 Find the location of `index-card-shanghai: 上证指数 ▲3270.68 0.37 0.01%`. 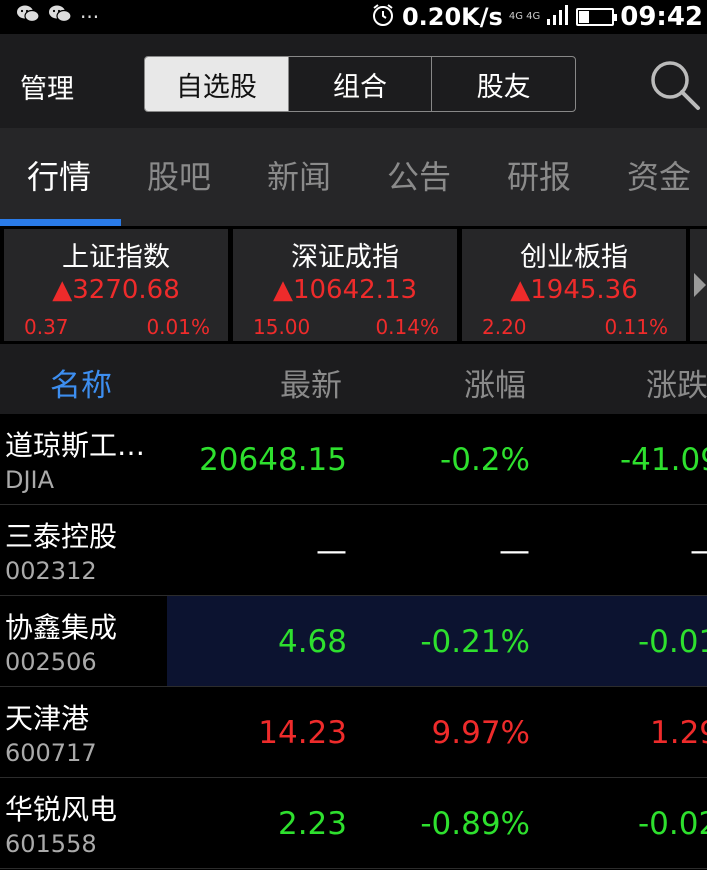

index-card-shanghai: 上证指数 ▲3270.68 0.37 0.01% is located at coordinates (116, 285).